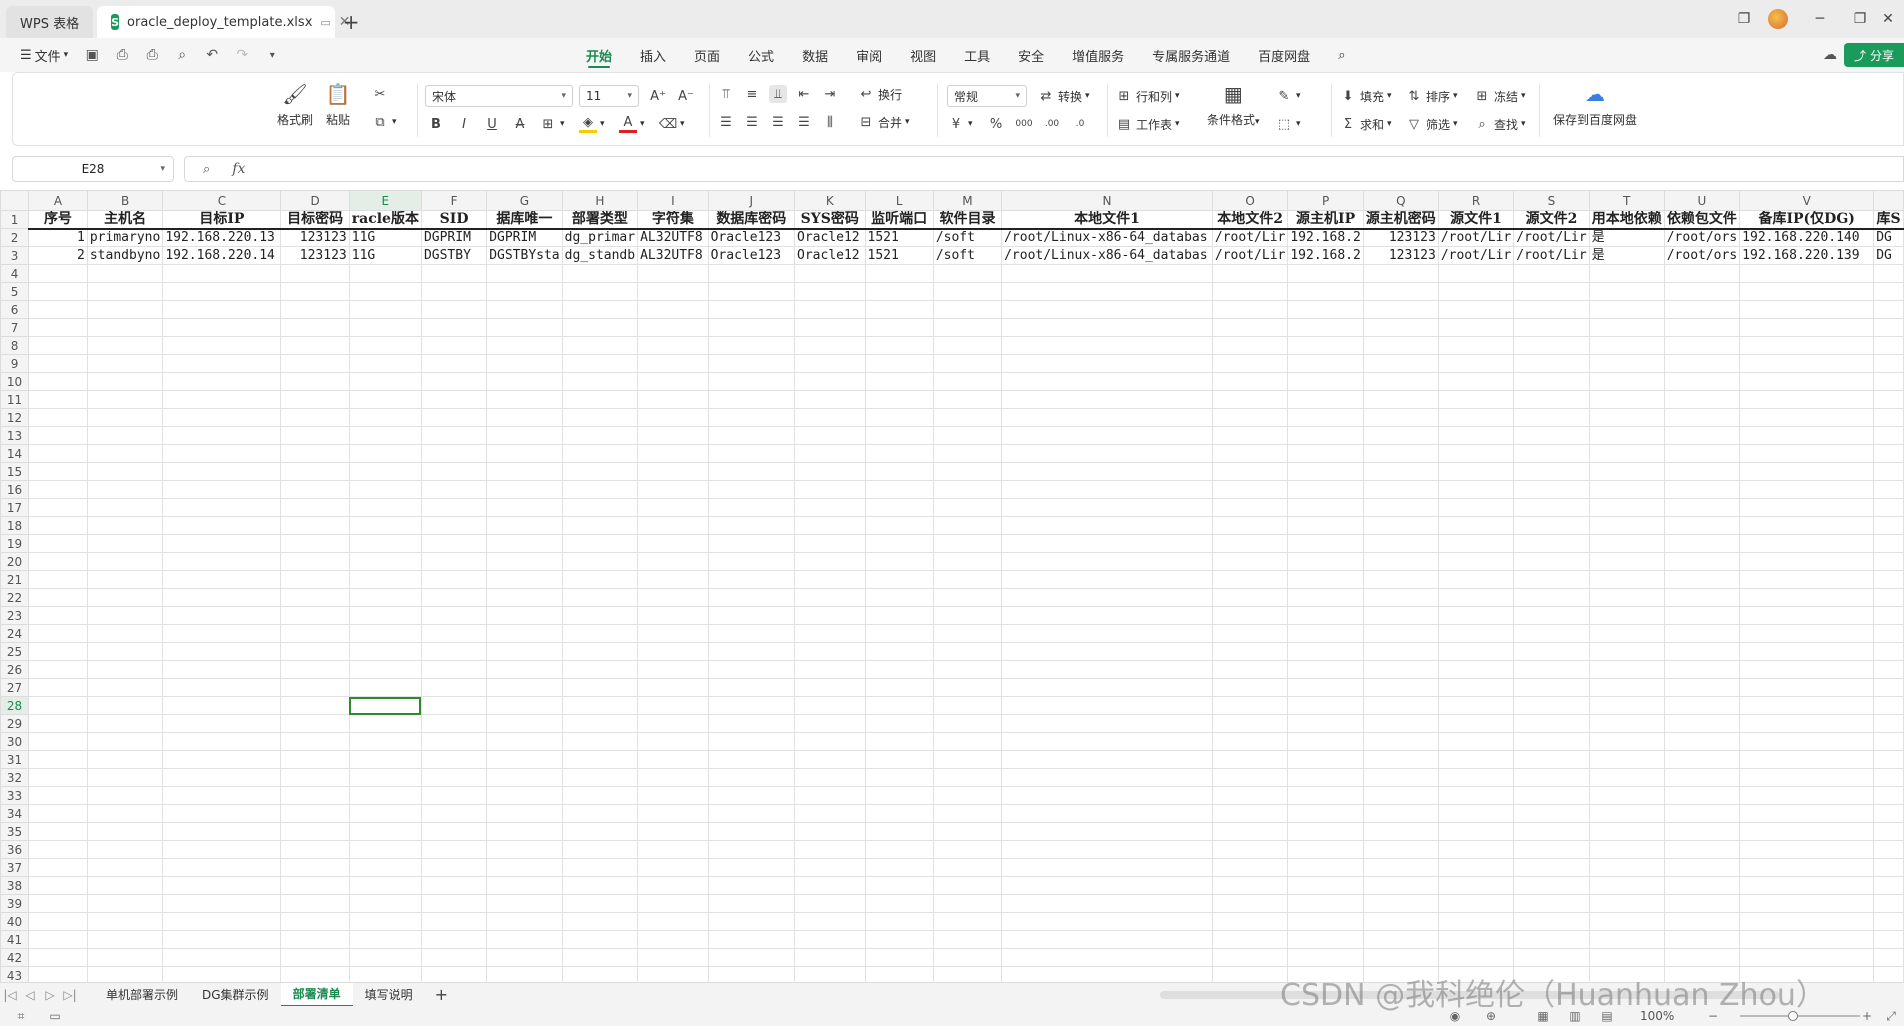 Image resolution: width=1904 pixels, height=1026 pixels. What do you see at coordinates (1807, 255) in the screenshot?
I see `cell: 192.168.220.139` at bounding box center [1807, 255].